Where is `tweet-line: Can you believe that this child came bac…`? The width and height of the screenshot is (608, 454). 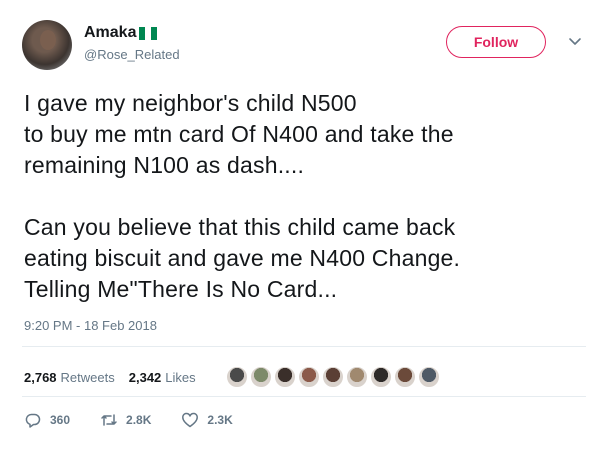 tweet-line: Can you believe that this child came bac… is located at coordinates (240, 227).